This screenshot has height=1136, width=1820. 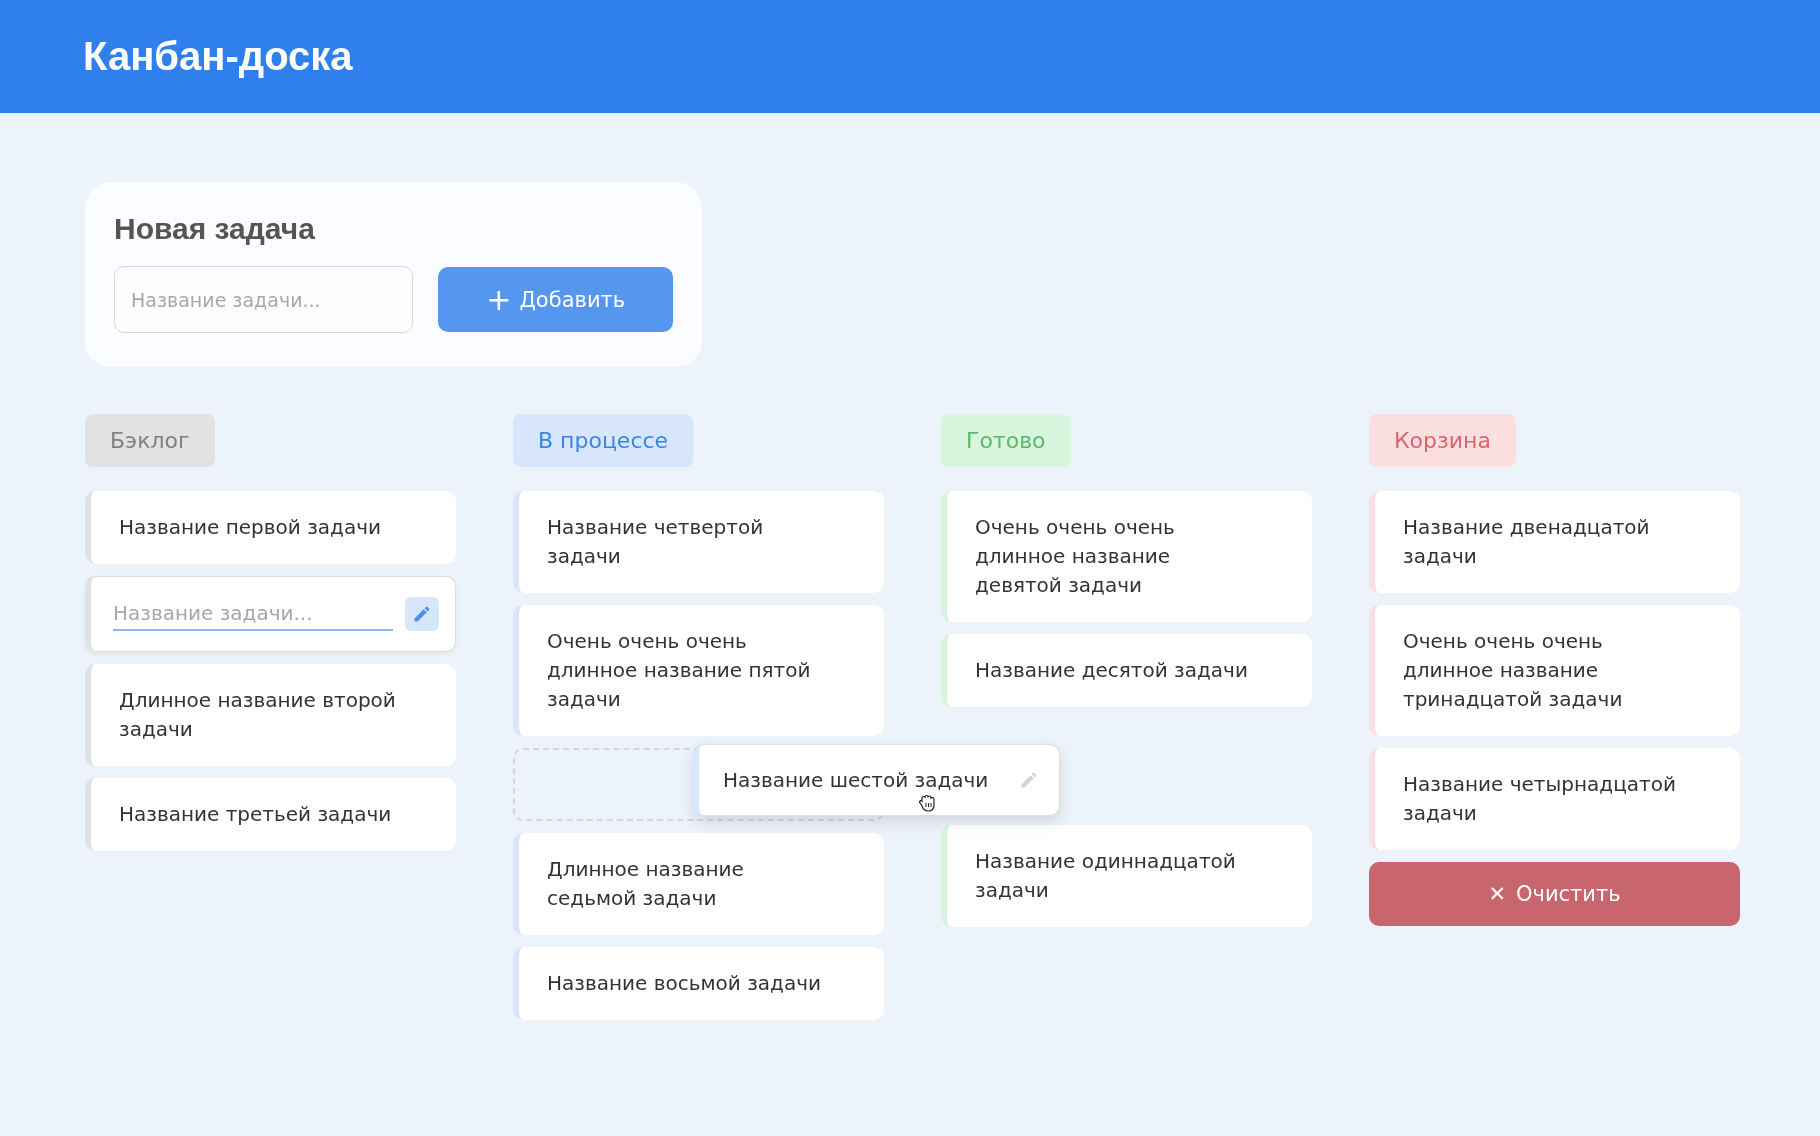 I want to click on dragged-task-card: Название шестой задачи, so click(x=876, y=780).